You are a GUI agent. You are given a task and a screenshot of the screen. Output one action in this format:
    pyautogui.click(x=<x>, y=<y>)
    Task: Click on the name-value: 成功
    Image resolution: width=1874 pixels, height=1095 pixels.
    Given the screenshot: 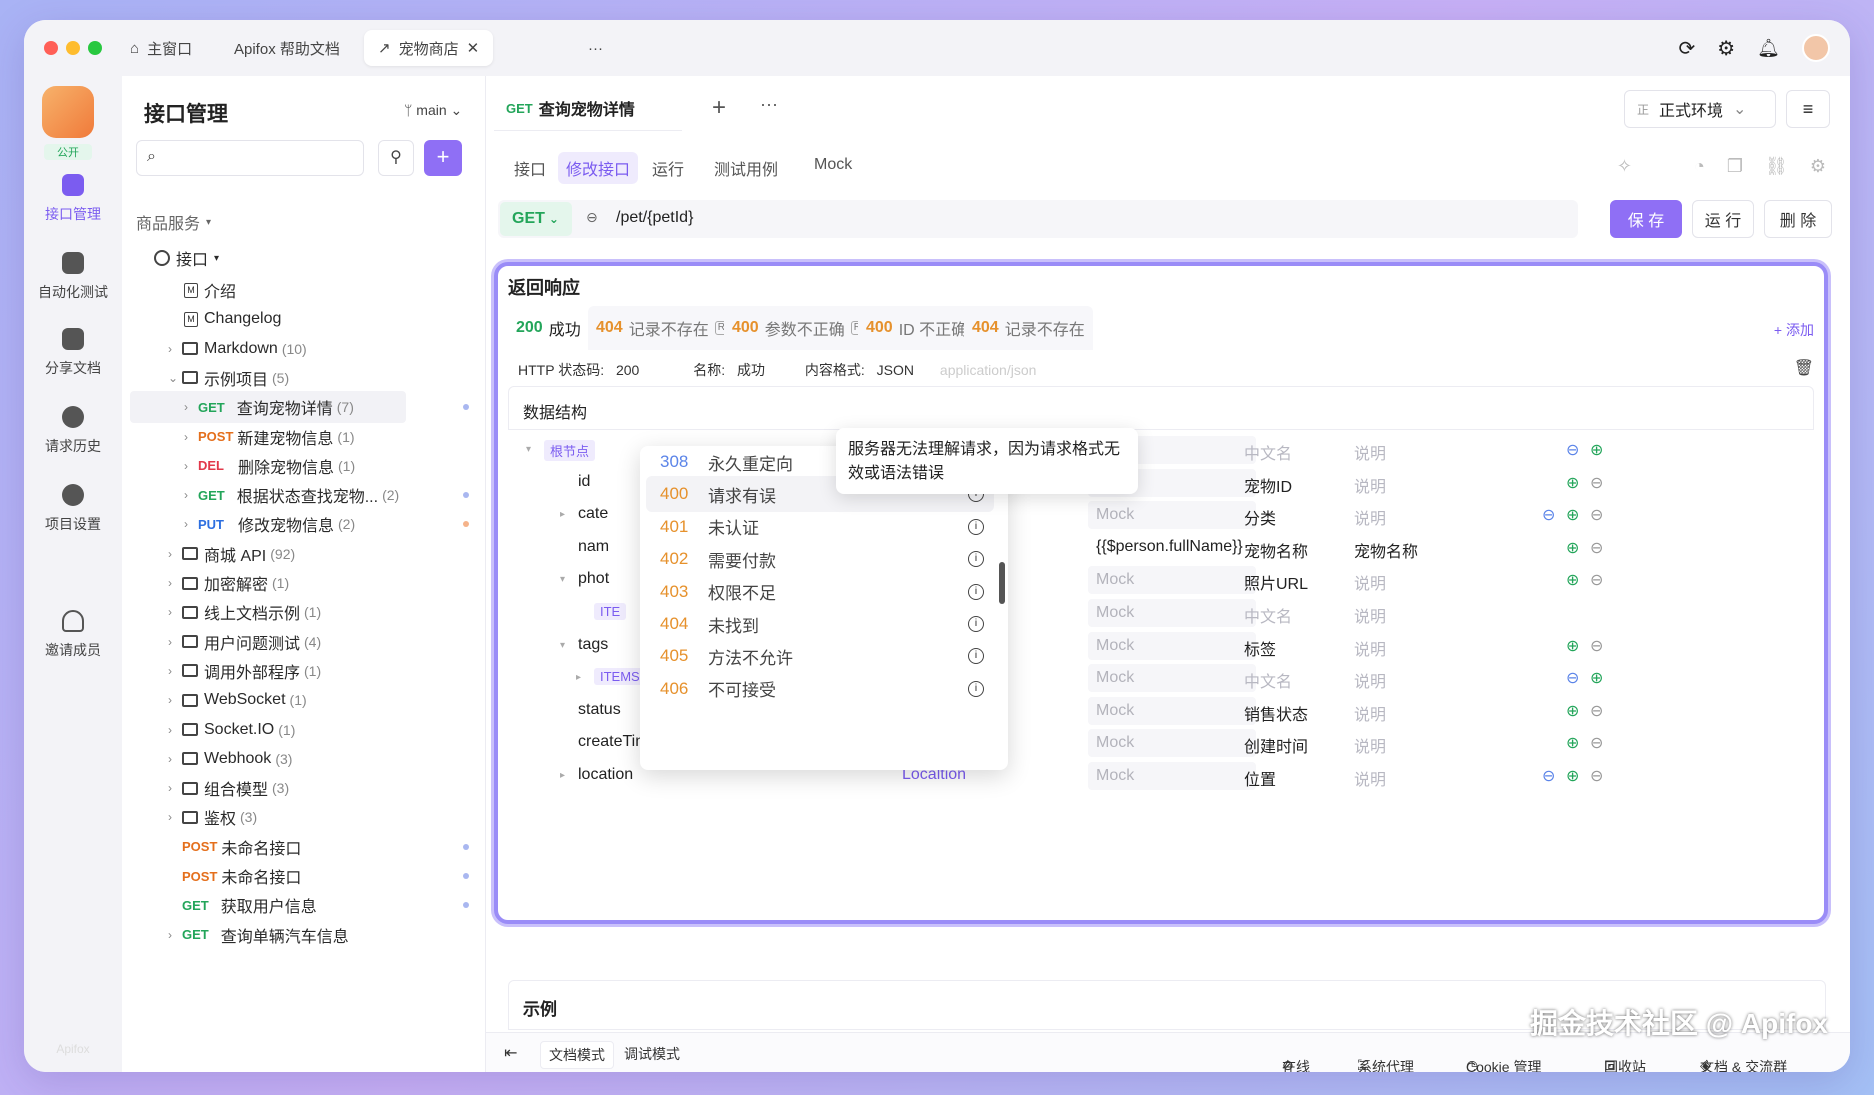 What is the action you would take?
    pyautogui.click(x=751, y=370)
    